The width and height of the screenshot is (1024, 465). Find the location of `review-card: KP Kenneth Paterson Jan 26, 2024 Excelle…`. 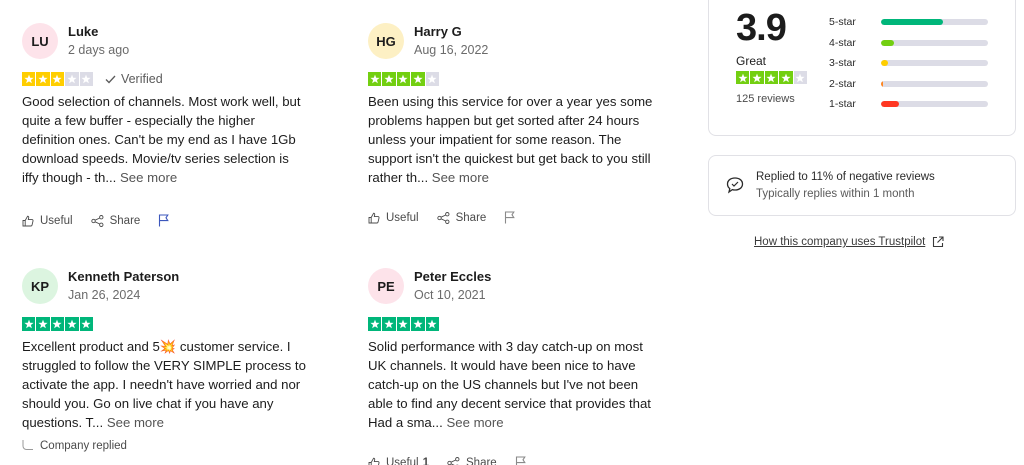

review-card: KP Kenneth Paterson Jan 26, 2024 Excelle… is located at coordinates (172, 348).